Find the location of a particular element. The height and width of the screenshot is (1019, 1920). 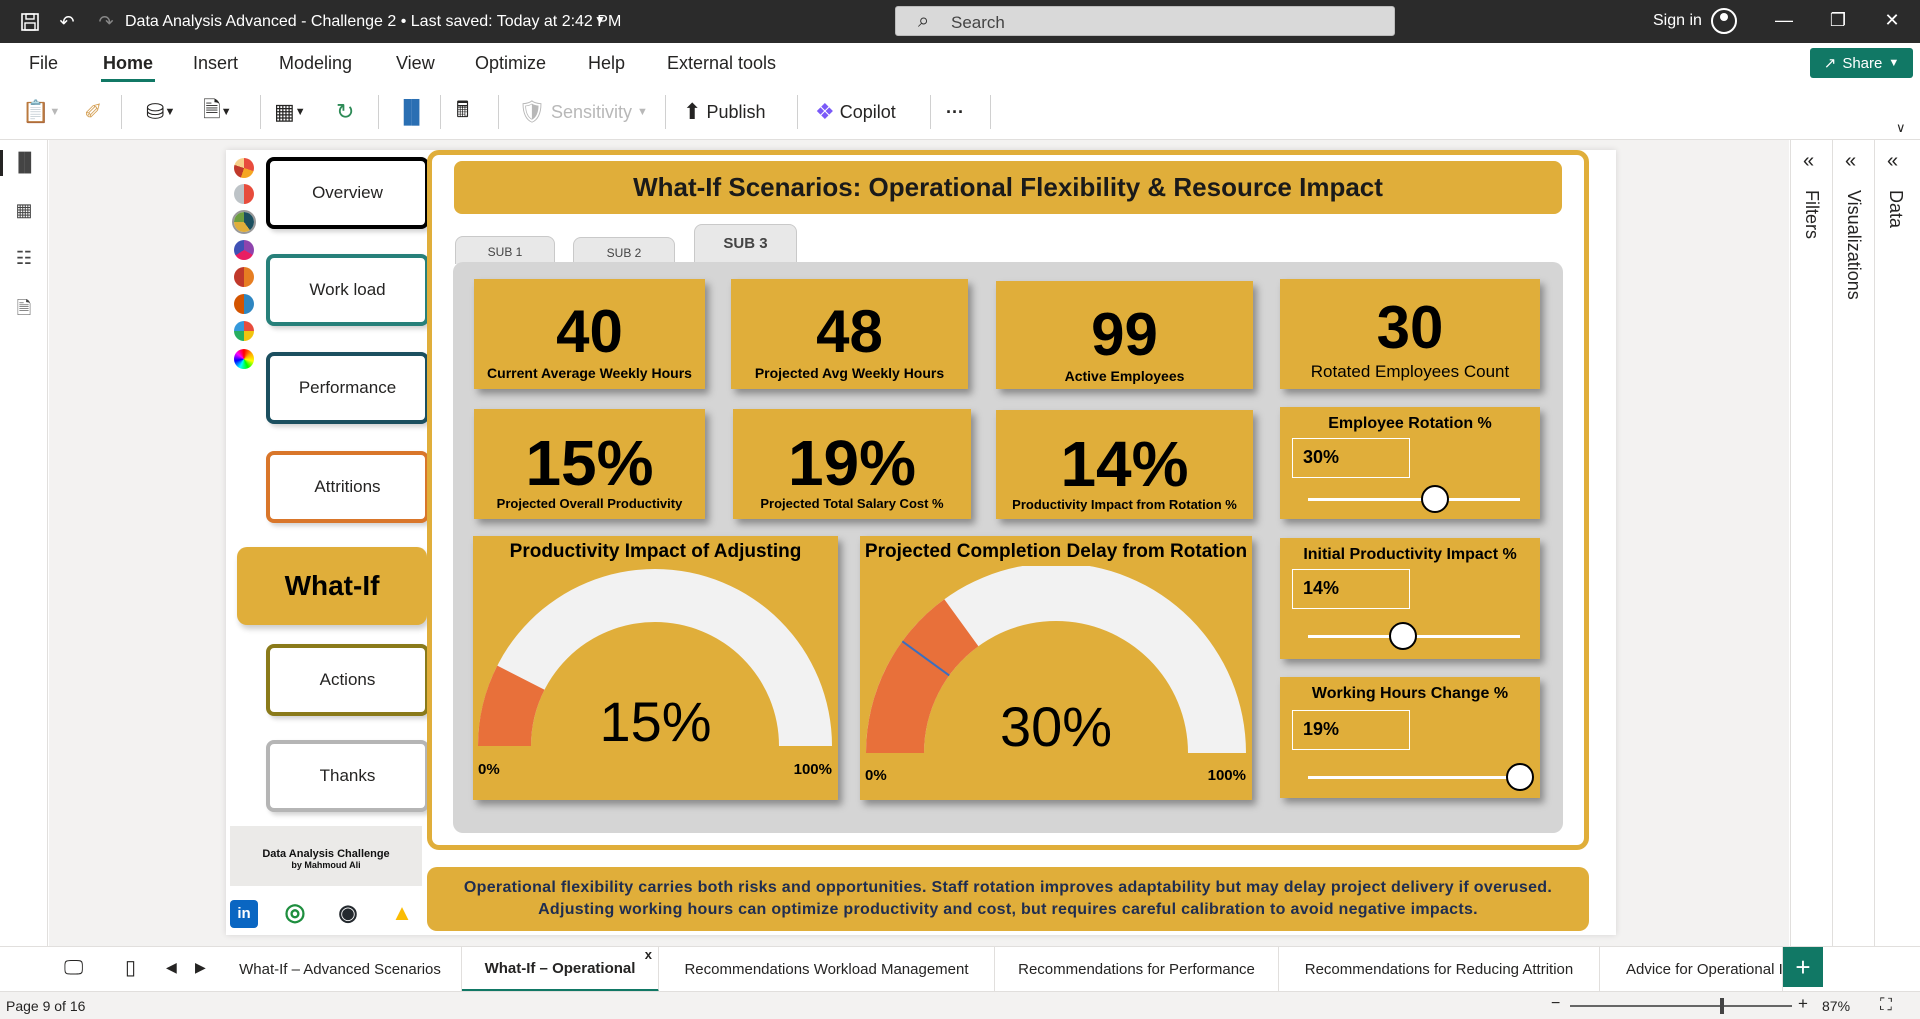

mobile-layout-icon: ▯ is located at coordinates (130, 967).